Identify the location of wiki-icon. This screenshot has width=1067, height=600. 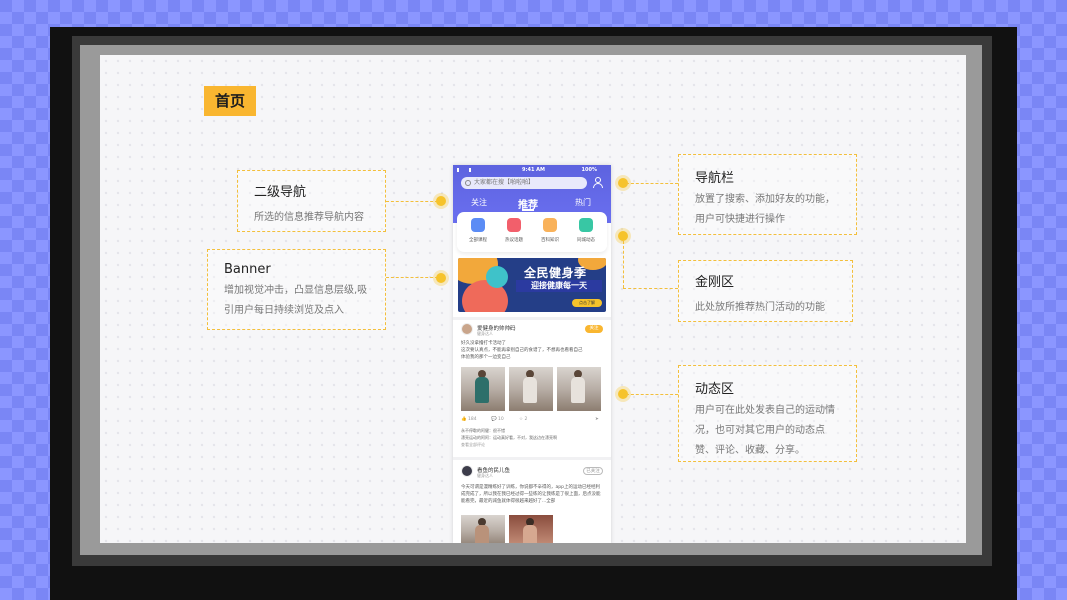
(550, 225).